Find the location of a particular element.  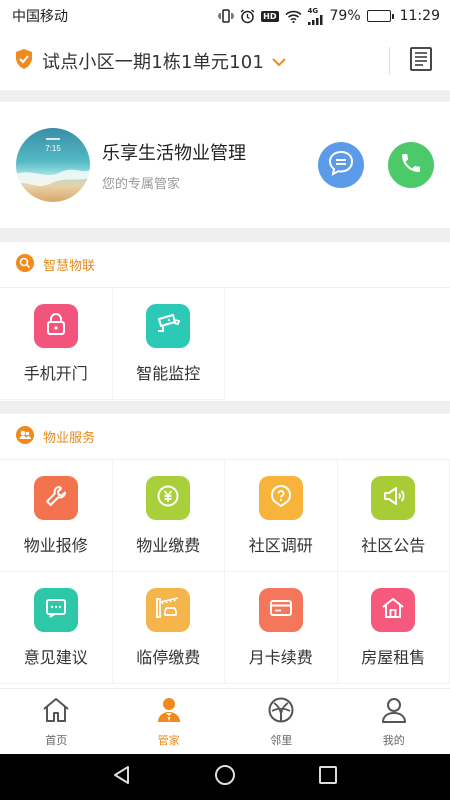

wrench-icon is located at coordinates (56, 498).